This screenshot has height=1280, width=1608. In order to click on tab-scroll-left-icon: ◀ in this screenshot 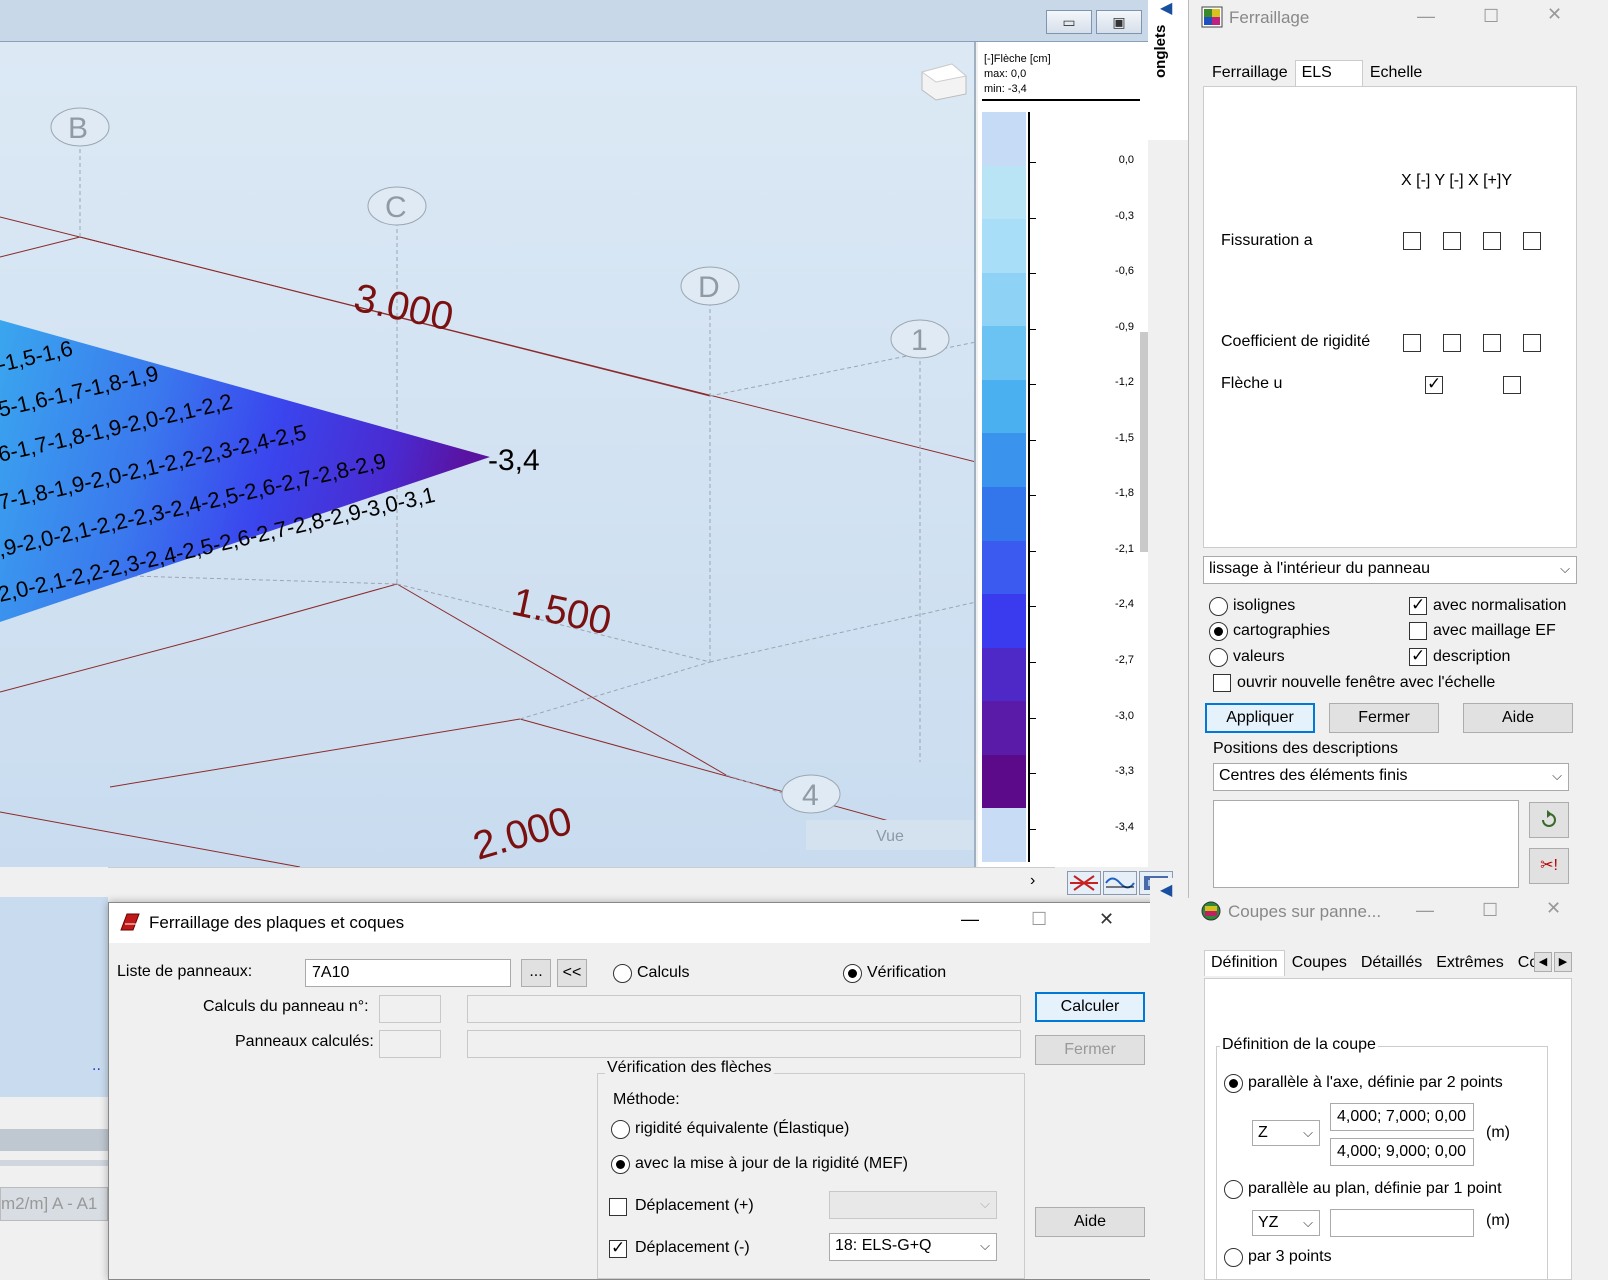, I will do `click(1543, 962)`.